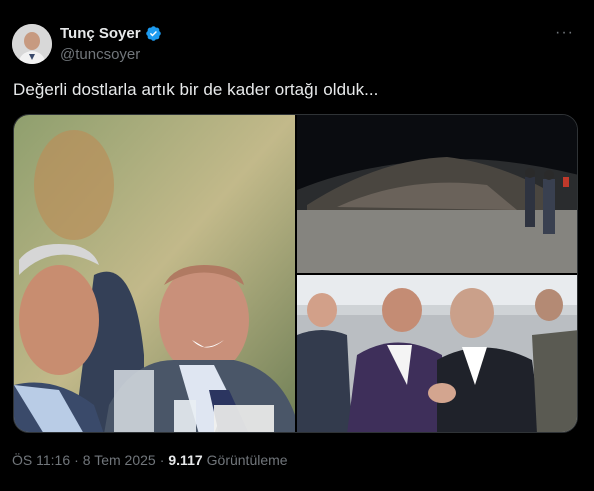 The image size is (594, 491). What do you see at coordinates (297, 44) in the screenshot?
I see `tweet-header: Tunç Soyer @tuncsoyer ···` at bounding box center [297, 44].